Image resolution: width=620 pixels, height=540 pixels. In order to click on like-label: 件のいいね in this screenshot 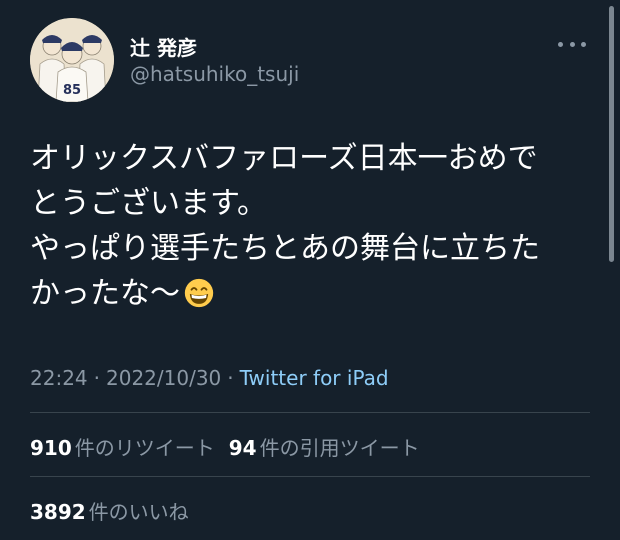, I will do `click(138, 512)`.